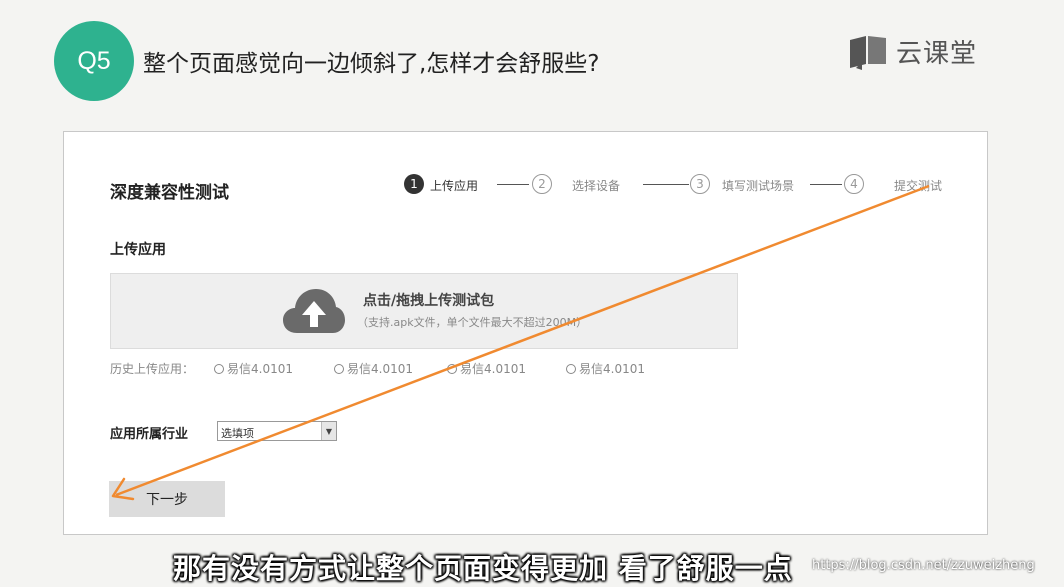 Image resolution: width=1064 pixels, height=587 pixels. I want to click on watermark: https://blog.csdn.net/zzuweizheng, so click(923, 565).